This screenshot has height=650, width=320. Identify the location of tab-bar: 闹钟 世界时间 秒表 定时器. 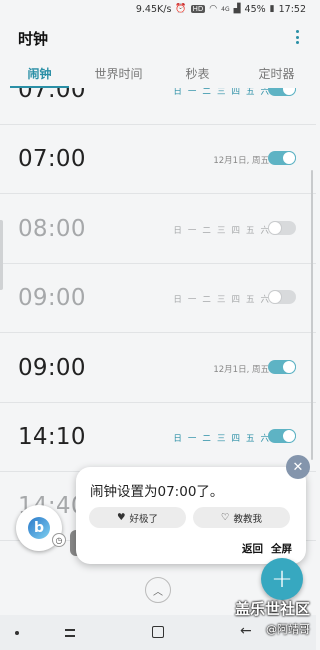
(158, 73).